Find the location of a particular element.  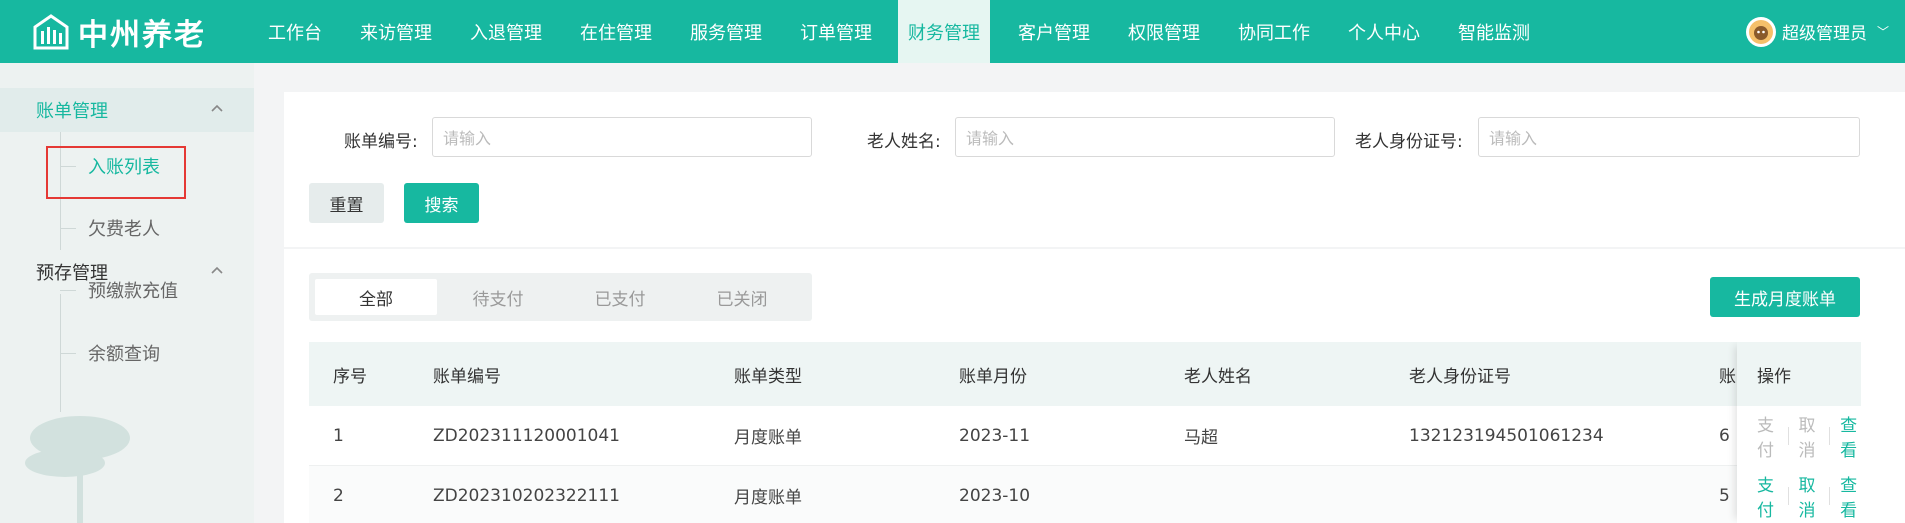

nav-label: 协同工作 is located at coordinates (1274, 33).